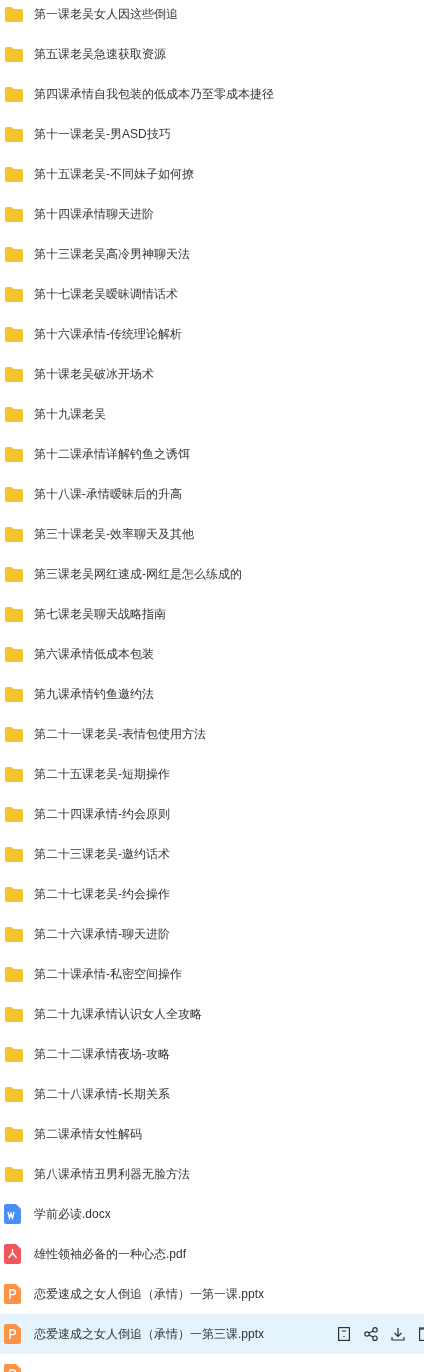 Image resolution: width=424 pixels, height=1372 pixels. Describe the element at coordinates (102, 134) in the screenshot. I see `file-name: 第十一课老吴-男ASD技巧` at that location.